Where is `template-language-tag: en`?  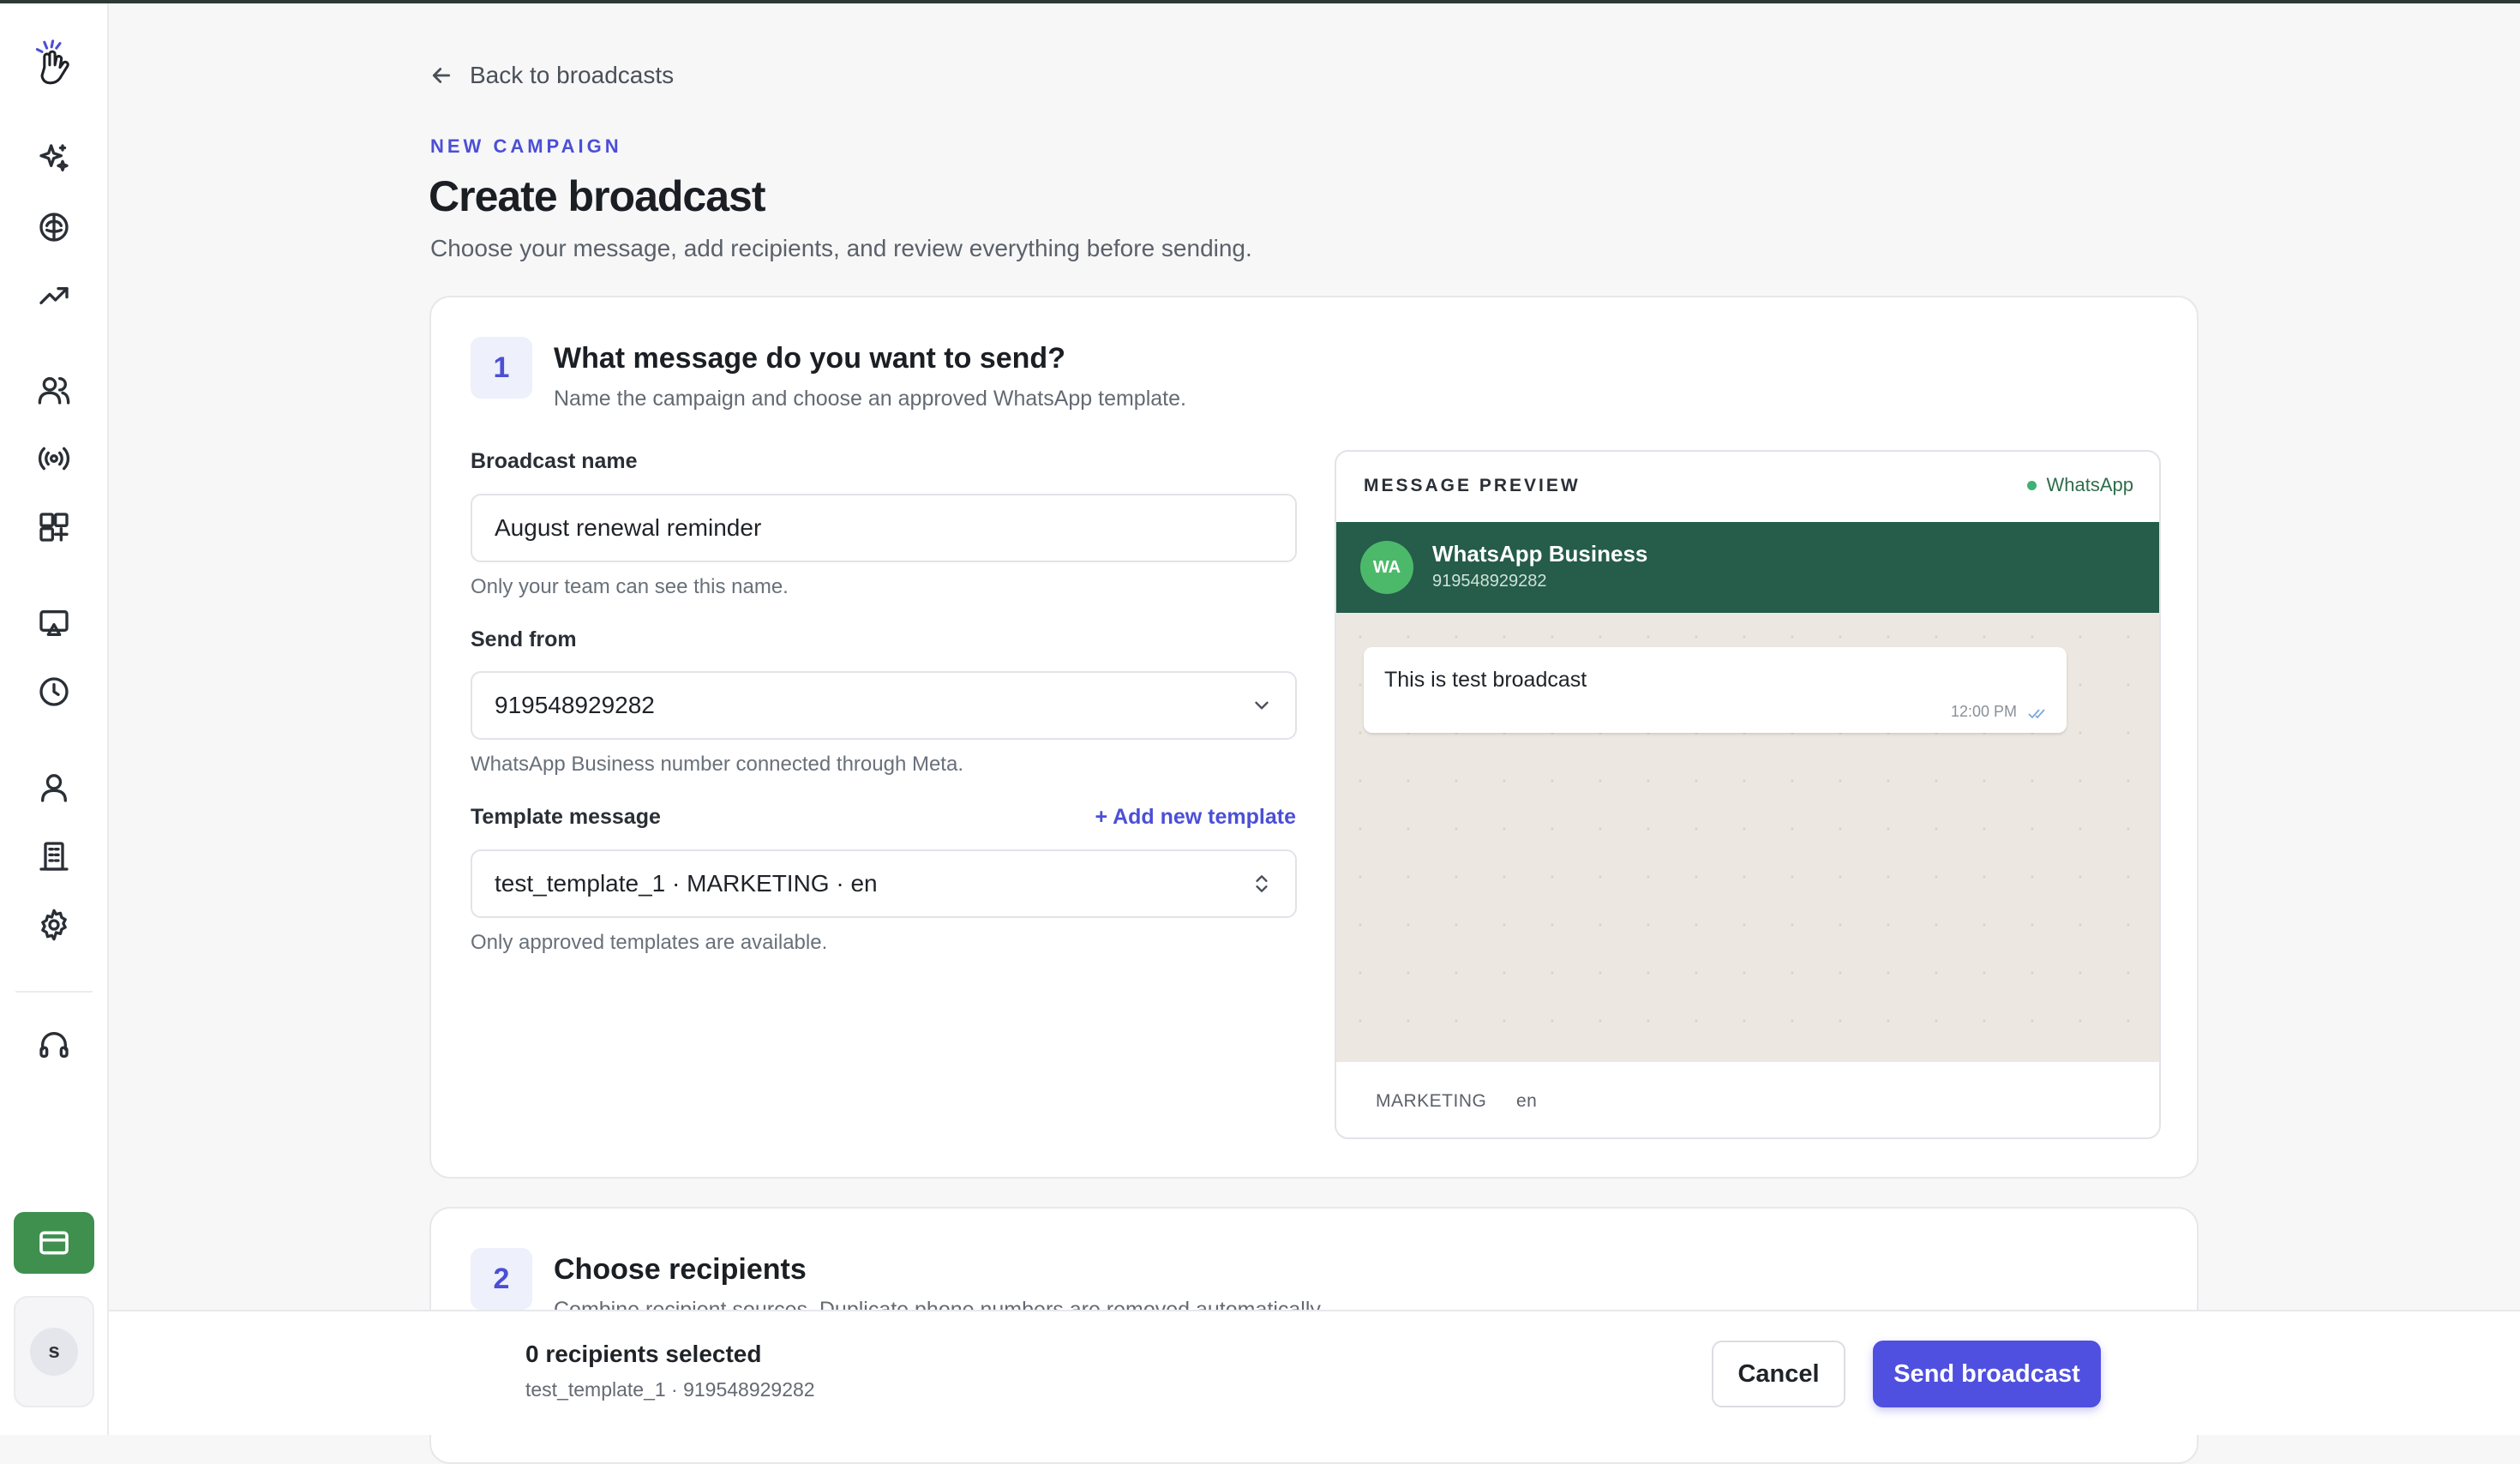
template-language-tag: en is located at coordinates (1527, 1101).